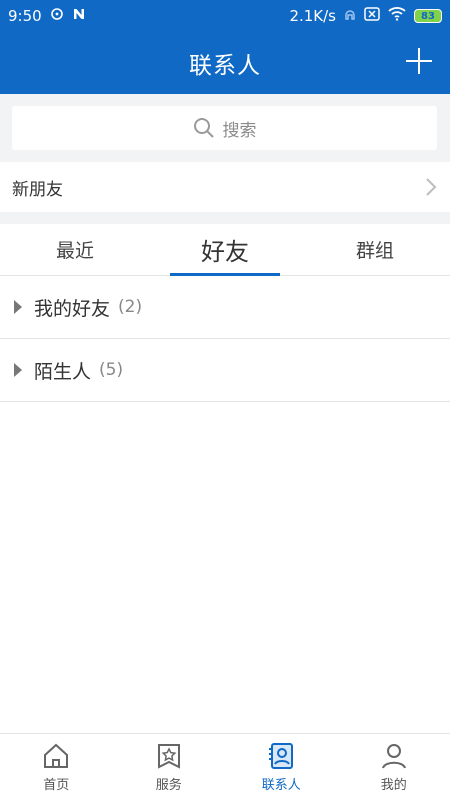 This screenshot has height=801, width=450. Describe the element at coordinates (56, 756) in the screenshot. I see `home-icon` at that location.